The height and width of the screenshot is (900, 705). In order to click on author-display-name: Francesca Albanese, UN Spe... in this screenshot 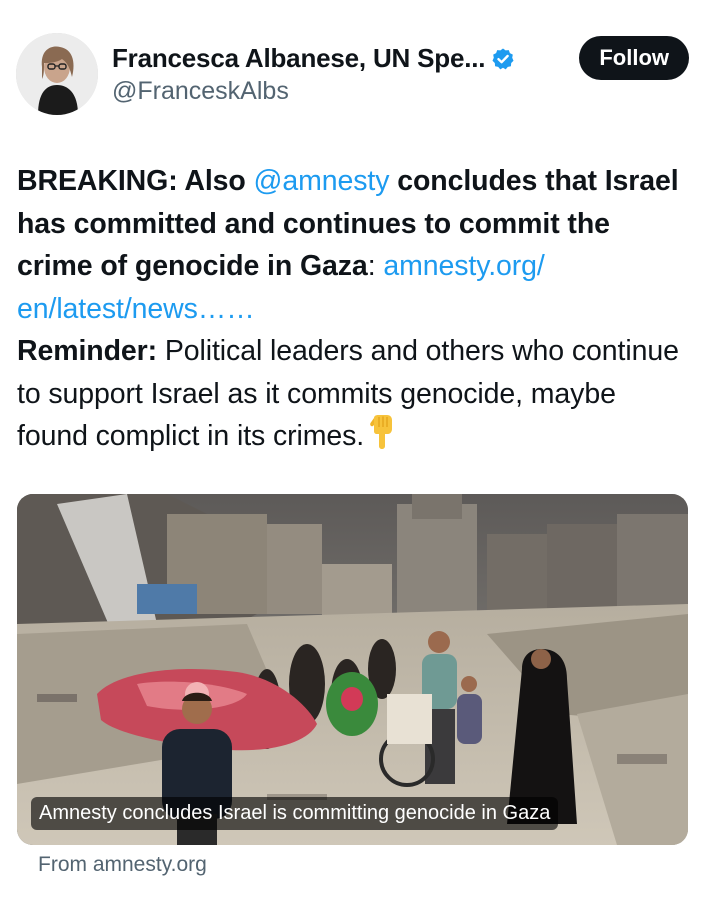, I will do `click(298, 58)`.